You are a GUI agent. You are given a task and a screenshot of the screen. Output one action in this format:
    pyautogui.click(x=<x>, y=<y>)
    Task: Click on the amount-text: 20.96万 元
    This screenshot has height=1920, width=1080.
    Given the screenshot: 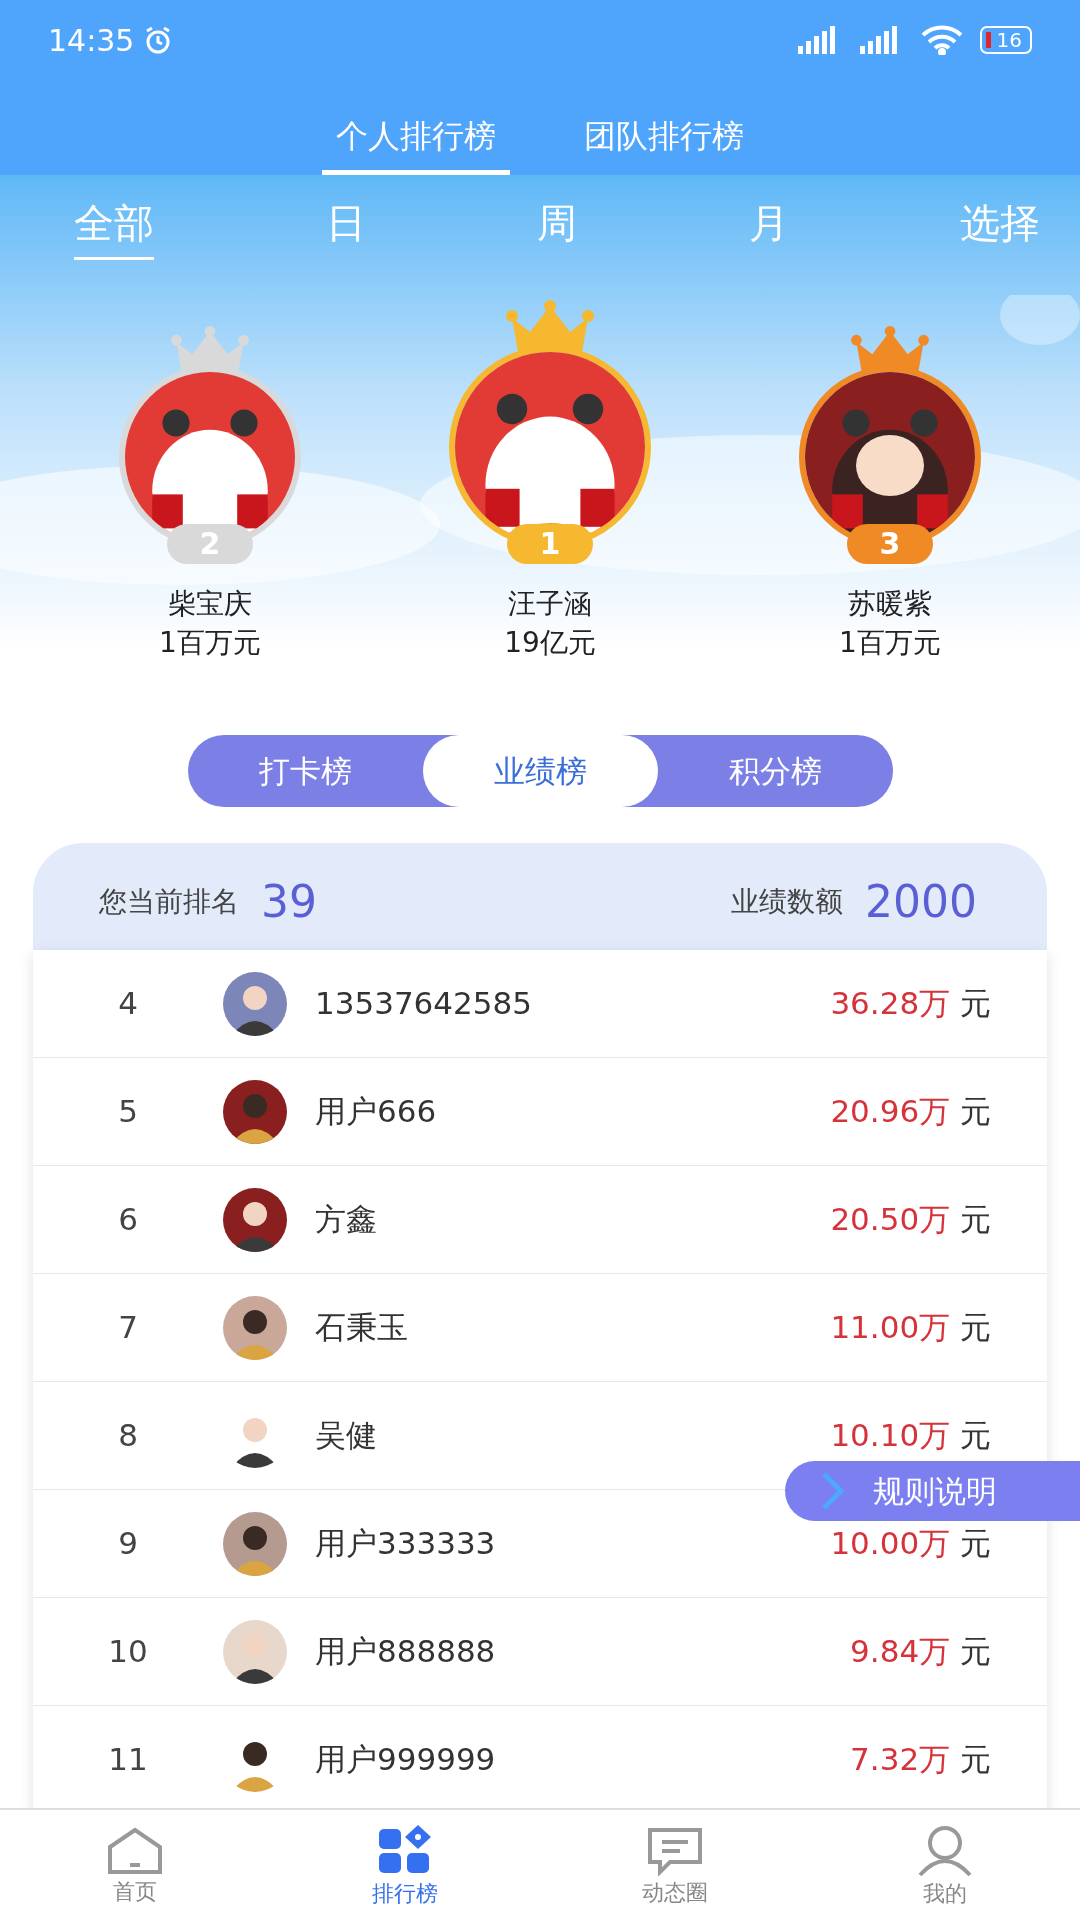 What is the action you would take?
    pyautogui.click(x=910, y=1112)
    